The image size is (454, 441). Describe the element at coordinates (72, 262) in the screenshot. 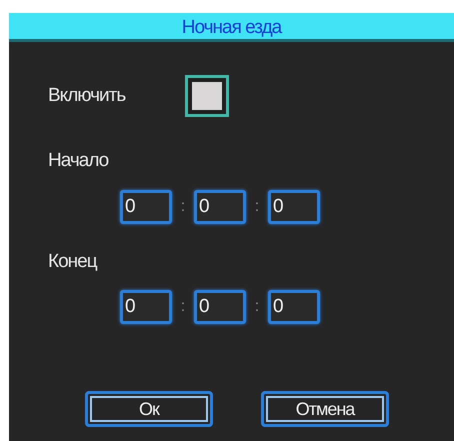

I see `time-label: Конец` at that location.